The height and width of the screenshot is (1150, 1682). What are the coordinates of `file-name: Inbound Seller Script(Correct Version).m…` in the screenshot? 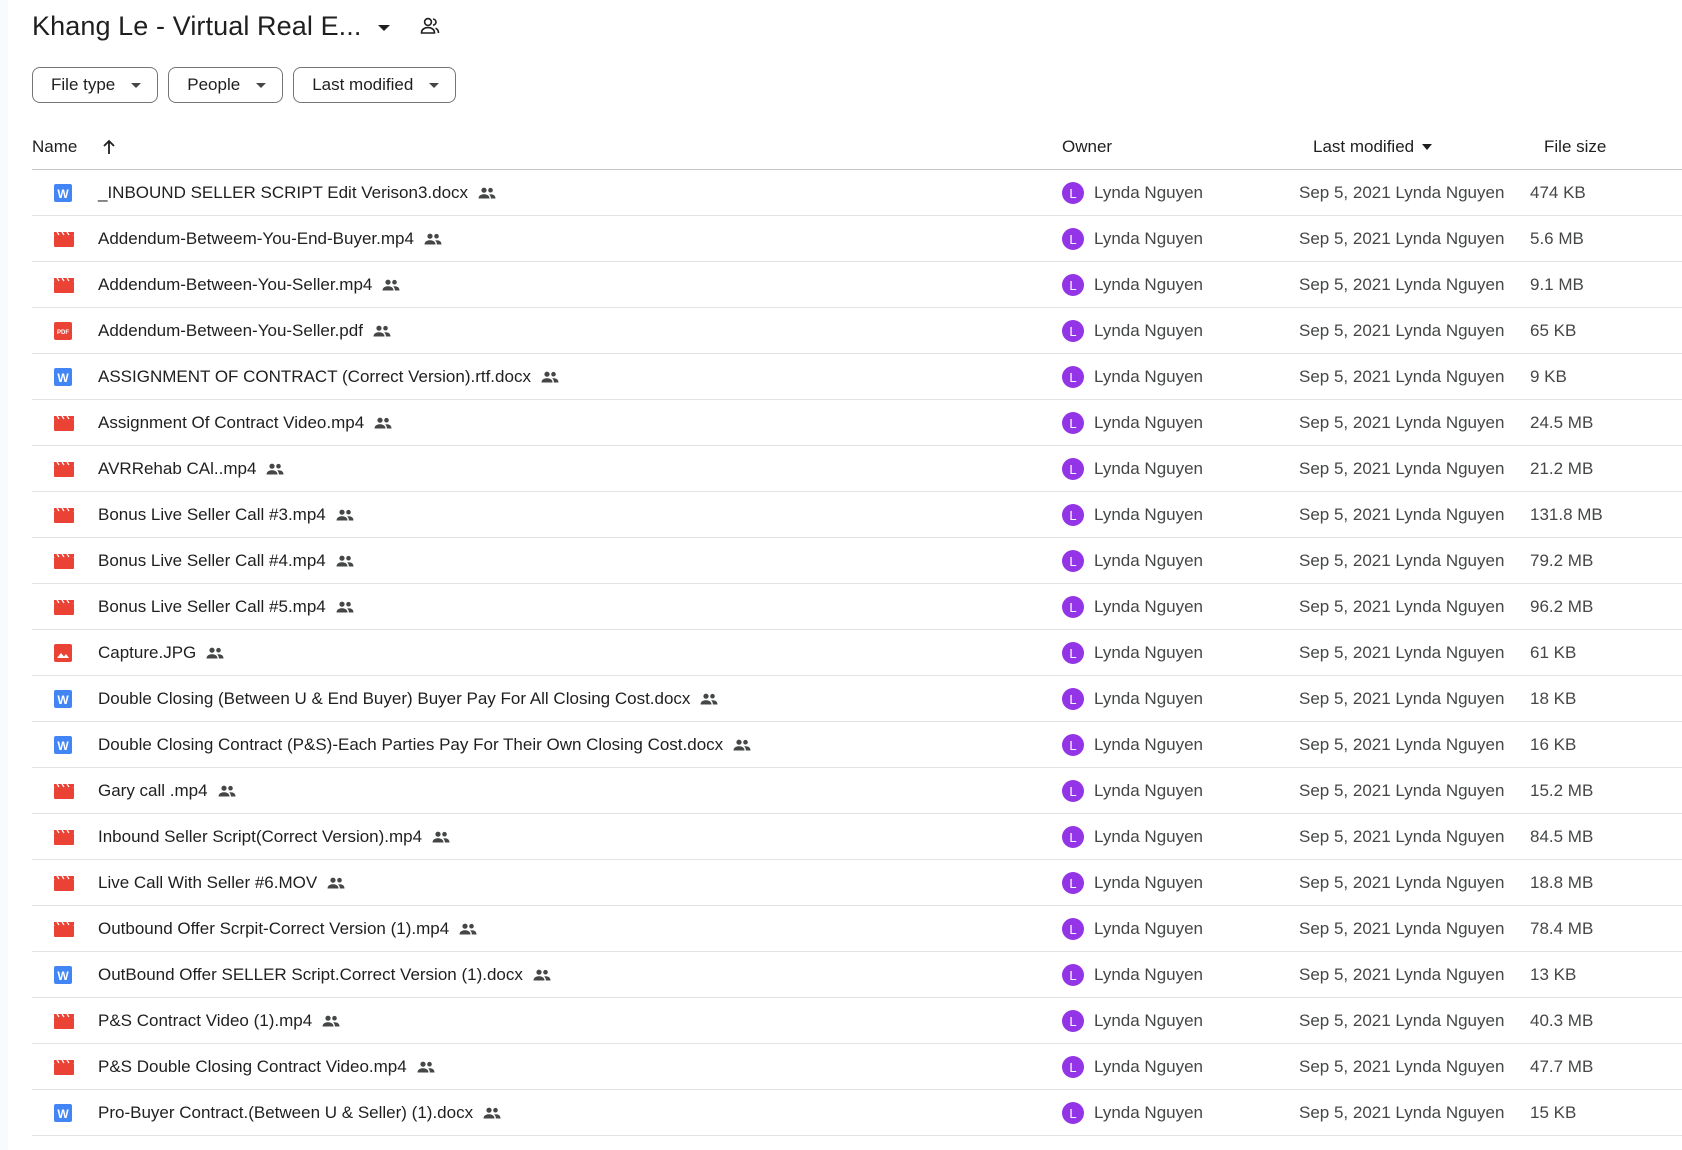 It's located at (274, 837).